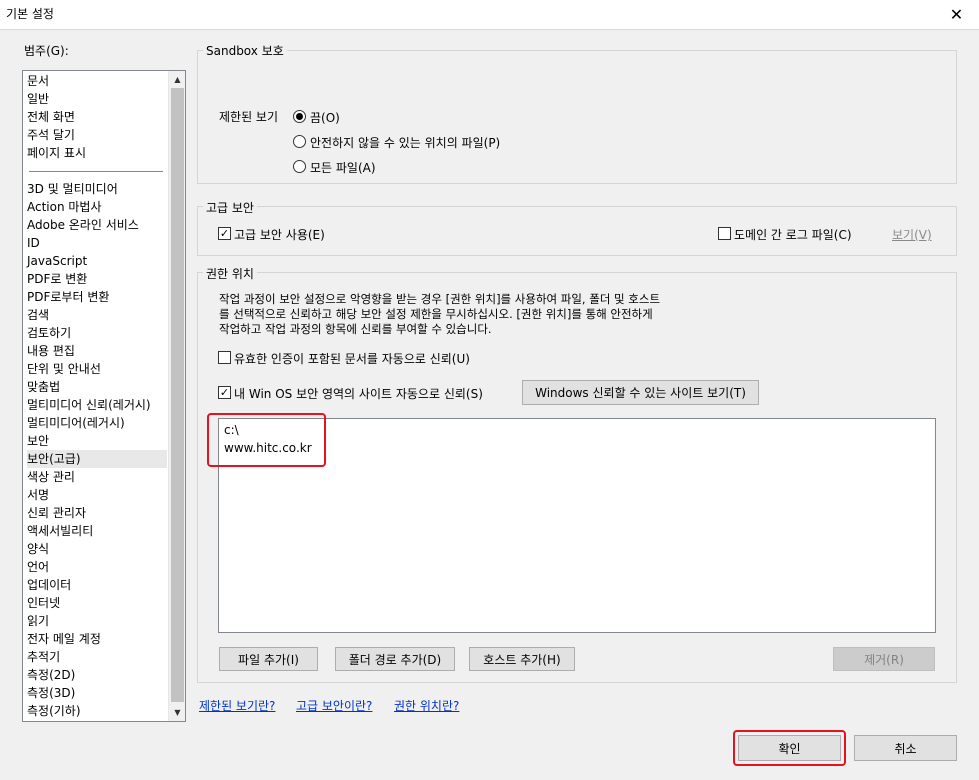 This screenshot has width=979, height=780. What do you see at coordinates (97, 243) in the screenshot?
I see `category-item: ID` at bounding box center [97, 243].